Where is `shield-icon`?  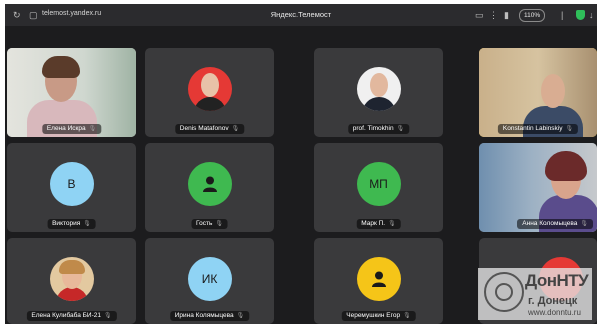 shield-icon is located at coordinates (580, 15).